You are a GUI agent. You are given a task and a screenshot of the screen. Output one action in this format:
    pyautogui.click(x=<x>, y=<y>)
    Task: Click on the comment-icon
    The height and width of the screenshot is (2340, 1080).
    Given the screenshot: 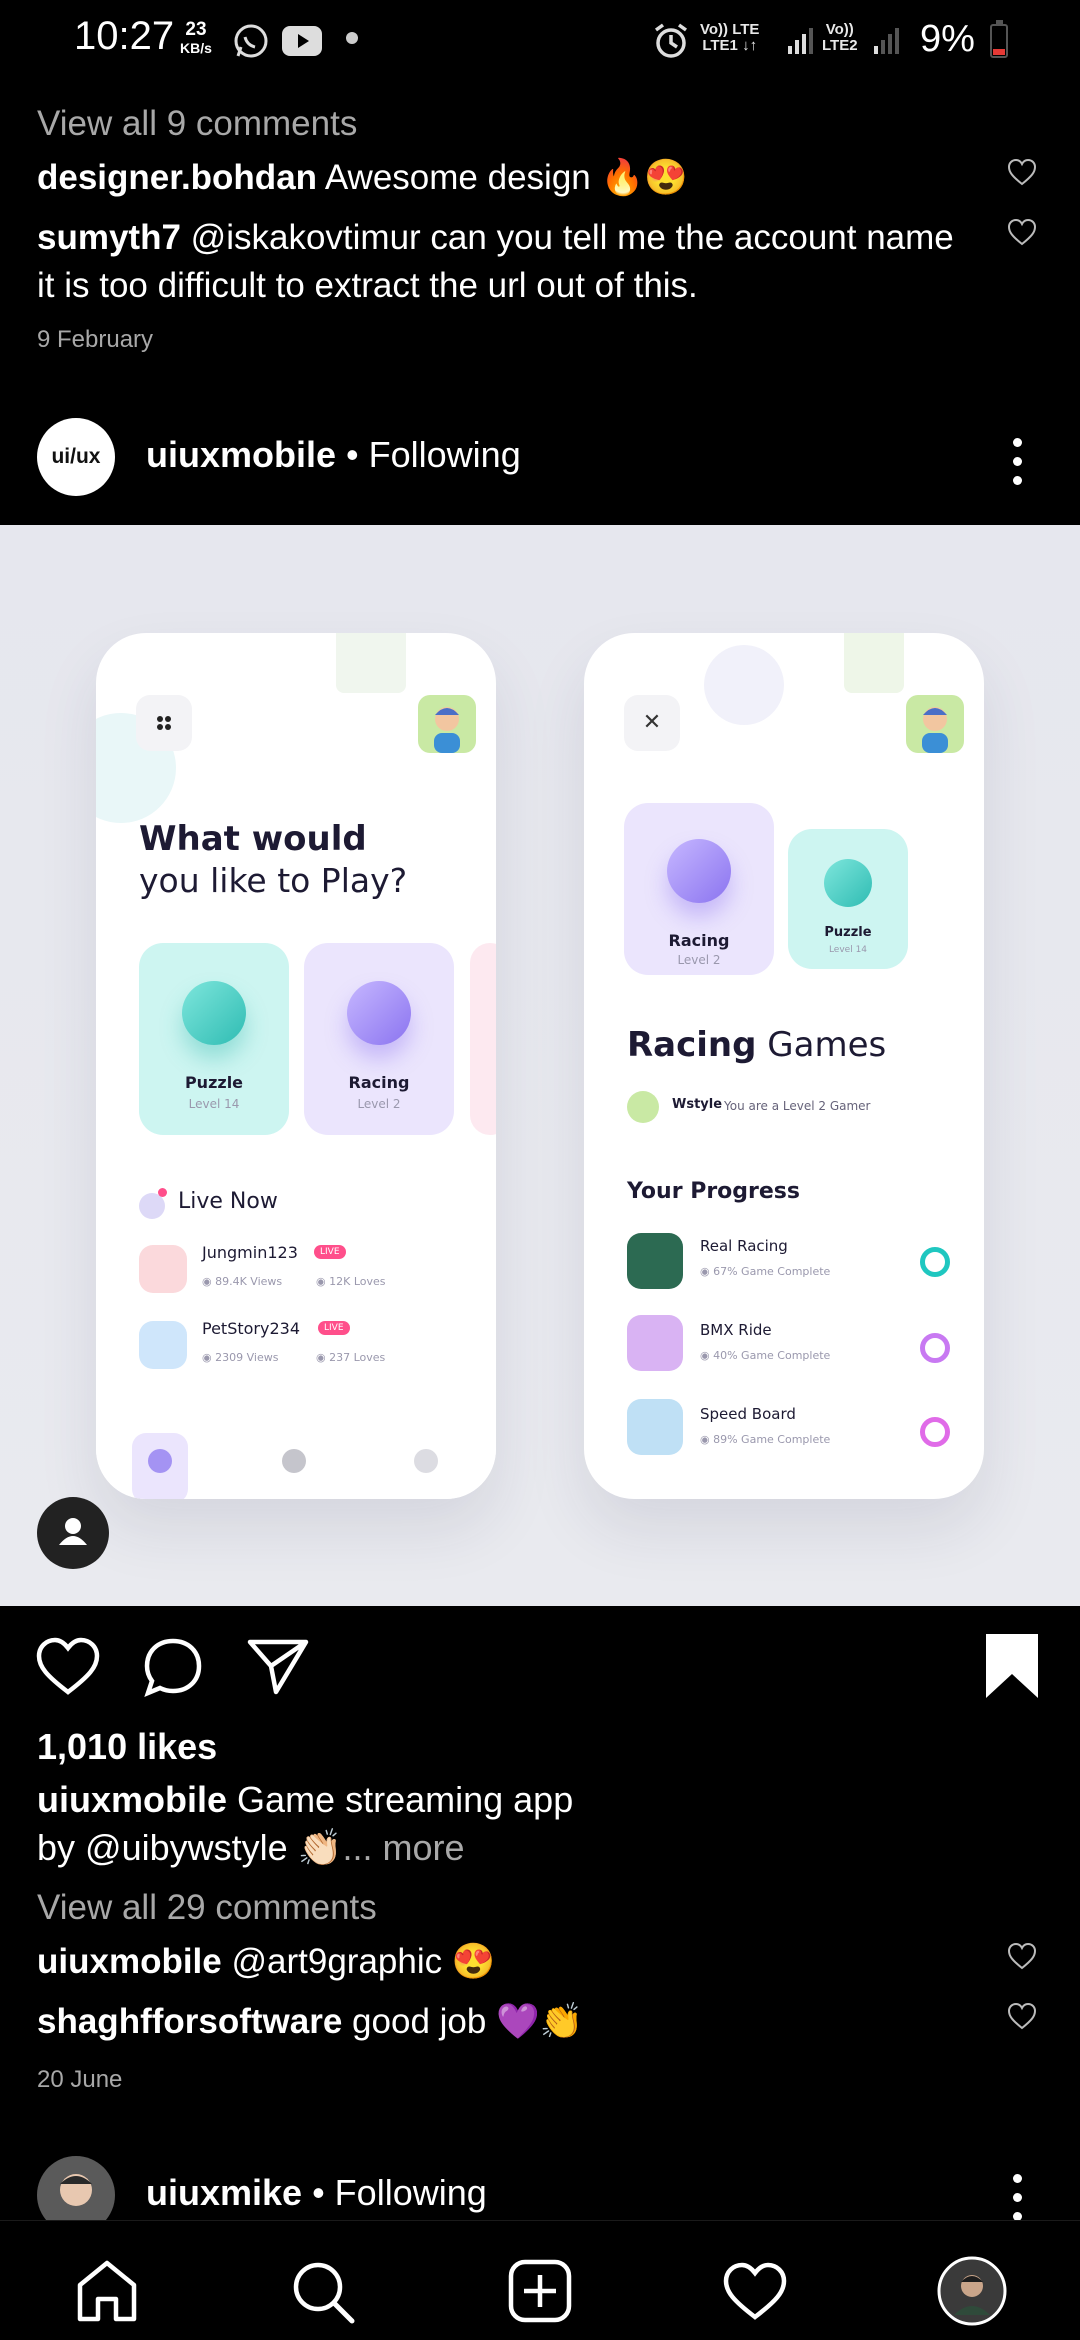 What is the action you would take?
    pyautogui.click(x=173, y=1669)
    